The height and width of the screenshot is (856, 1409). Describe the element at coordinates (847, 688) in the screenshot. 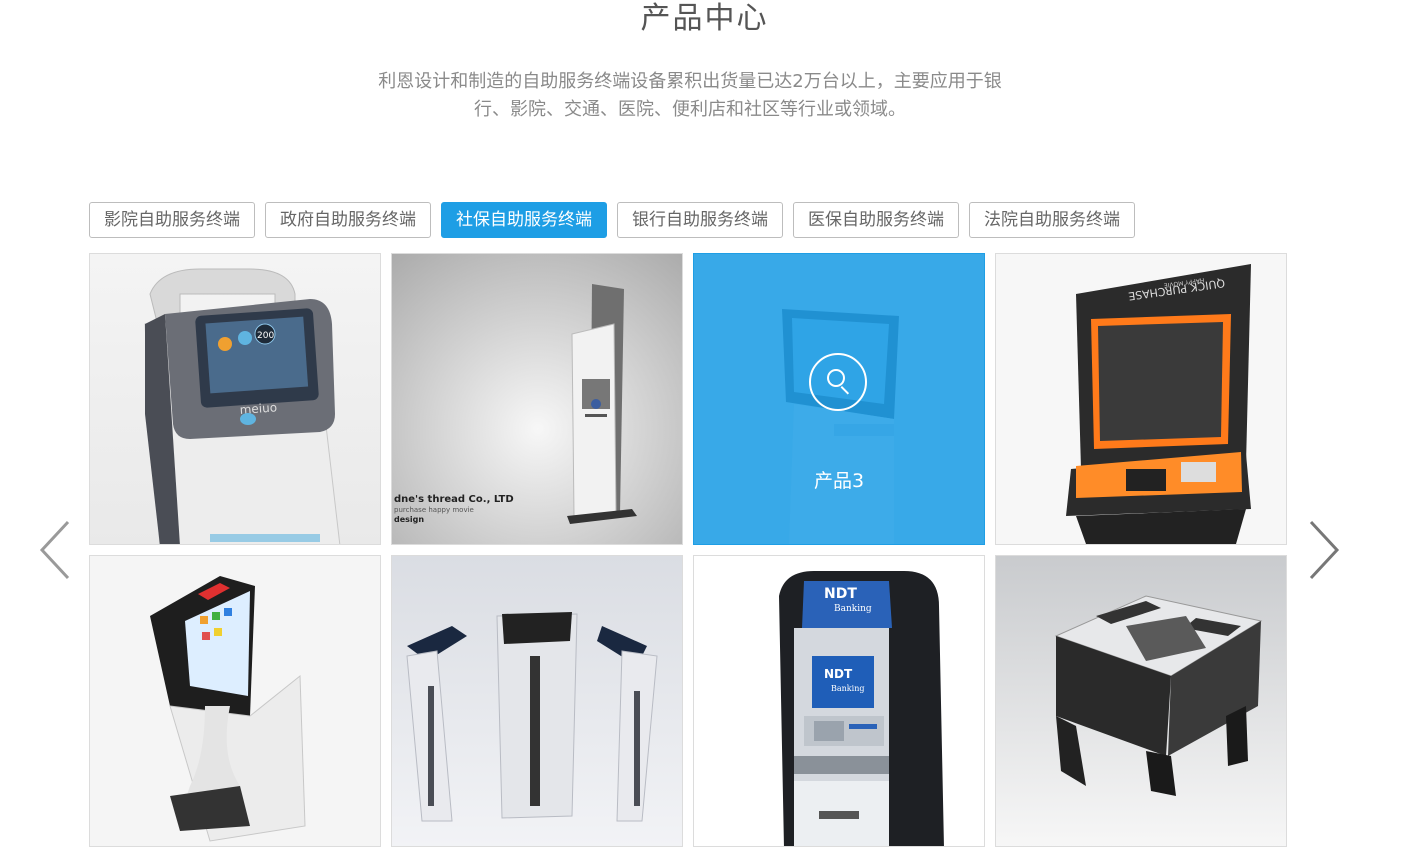

I see `atm-logo-screen-sub: Banking` at that location.